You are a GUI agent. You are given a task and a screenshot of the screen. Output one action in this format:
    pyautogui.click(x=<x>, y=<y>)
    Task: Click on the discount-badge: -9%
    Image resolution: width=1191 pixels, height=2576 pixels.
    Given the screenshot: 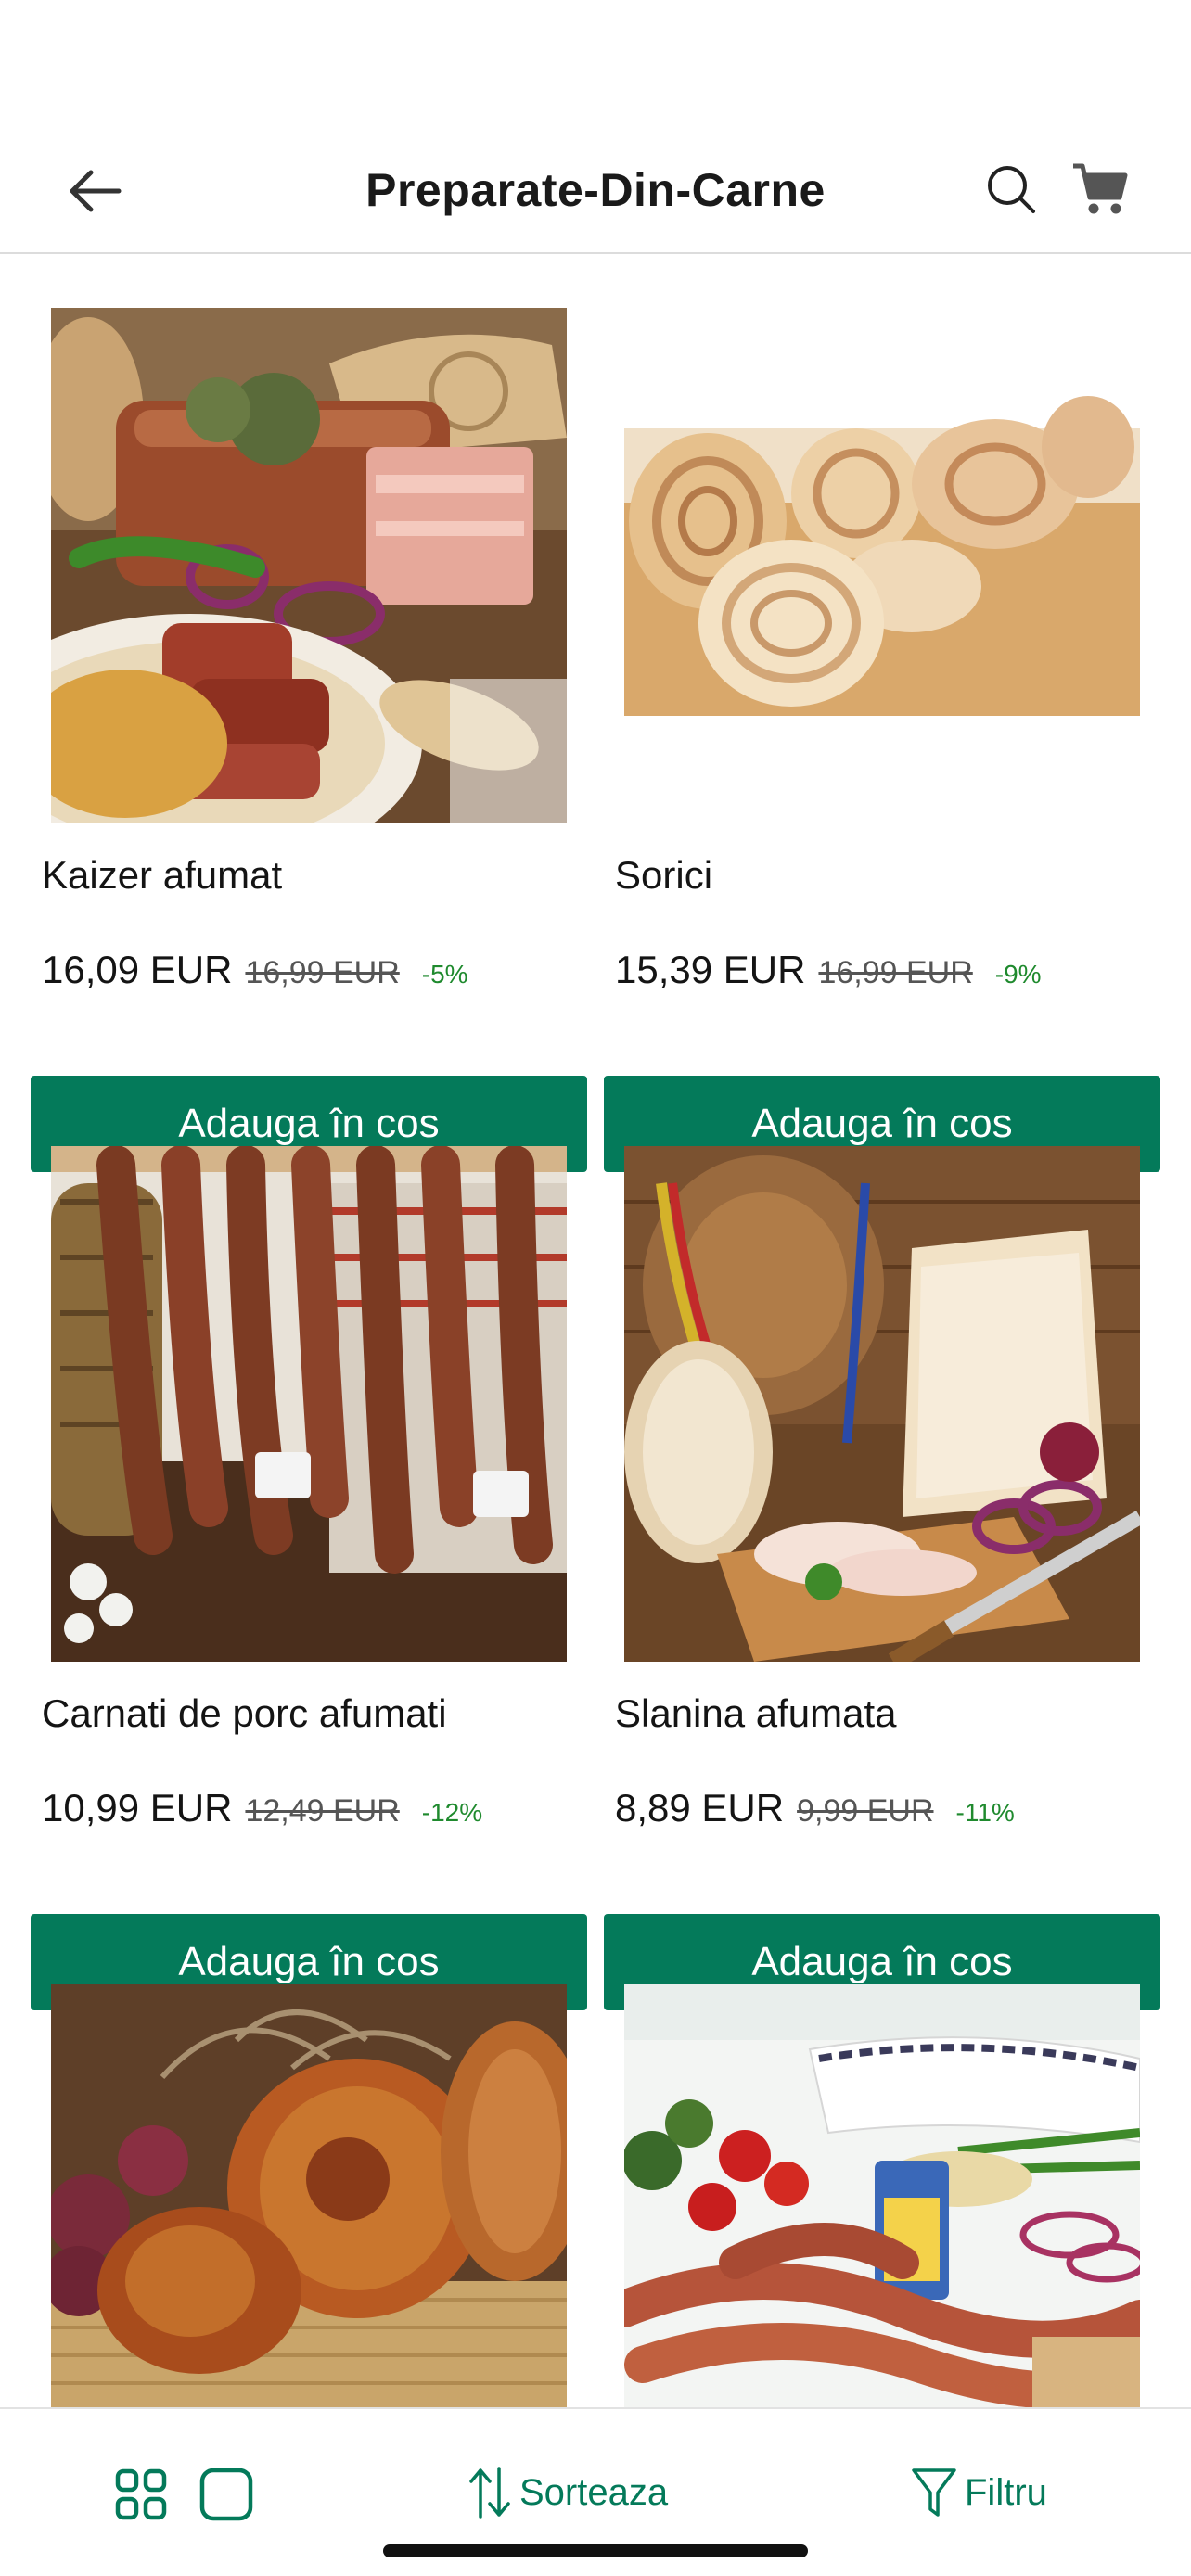 What is the action you would take?
    pyautogui.click(x=1018, y=974)
    